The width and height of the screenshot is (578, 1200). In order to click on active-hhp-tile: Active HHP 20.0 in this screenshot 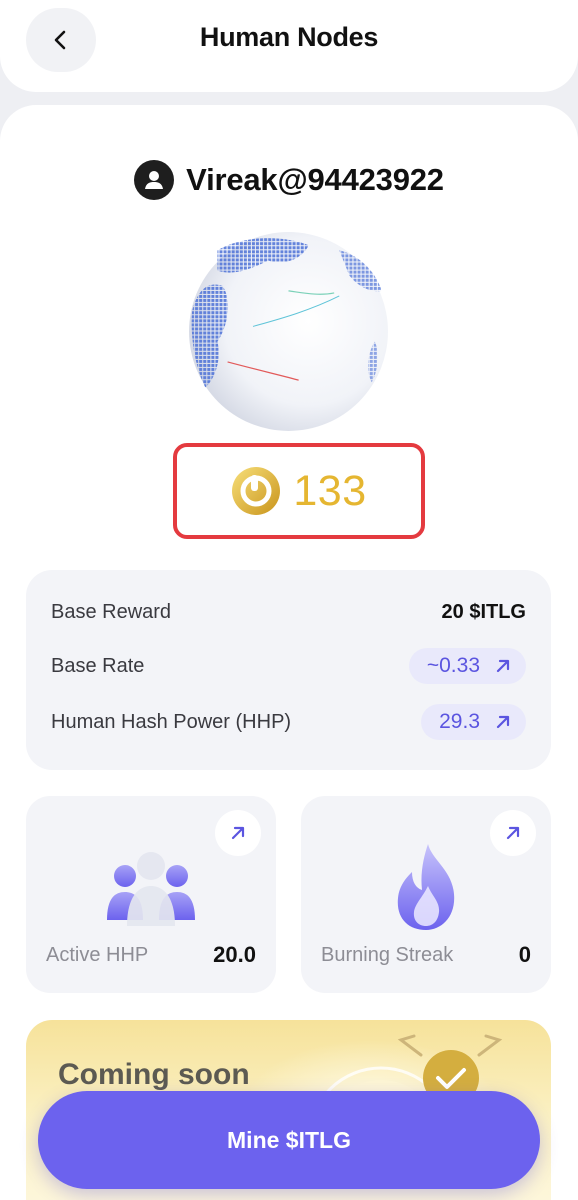, I will do `click(151, 894)`.